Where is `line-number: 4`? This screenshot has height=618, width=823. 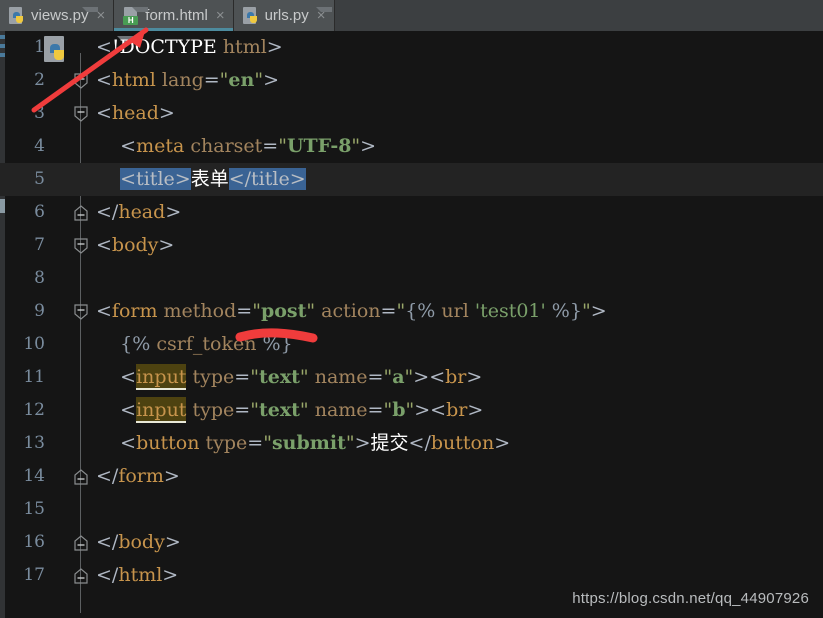 line-number: 4 is located at coordinates (39, 146).